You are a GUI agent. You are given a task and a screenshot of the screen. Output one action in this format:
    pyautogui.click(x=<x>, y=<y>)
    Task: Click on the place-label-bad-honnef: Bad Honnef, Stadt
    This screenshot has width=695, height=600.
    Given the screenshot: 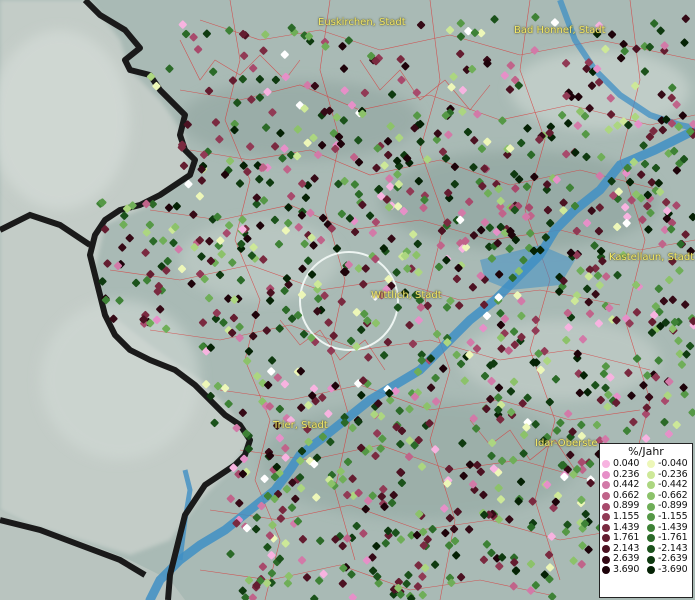 What is the action you would take?
    pyautogui.click(x=560, y=30)
    